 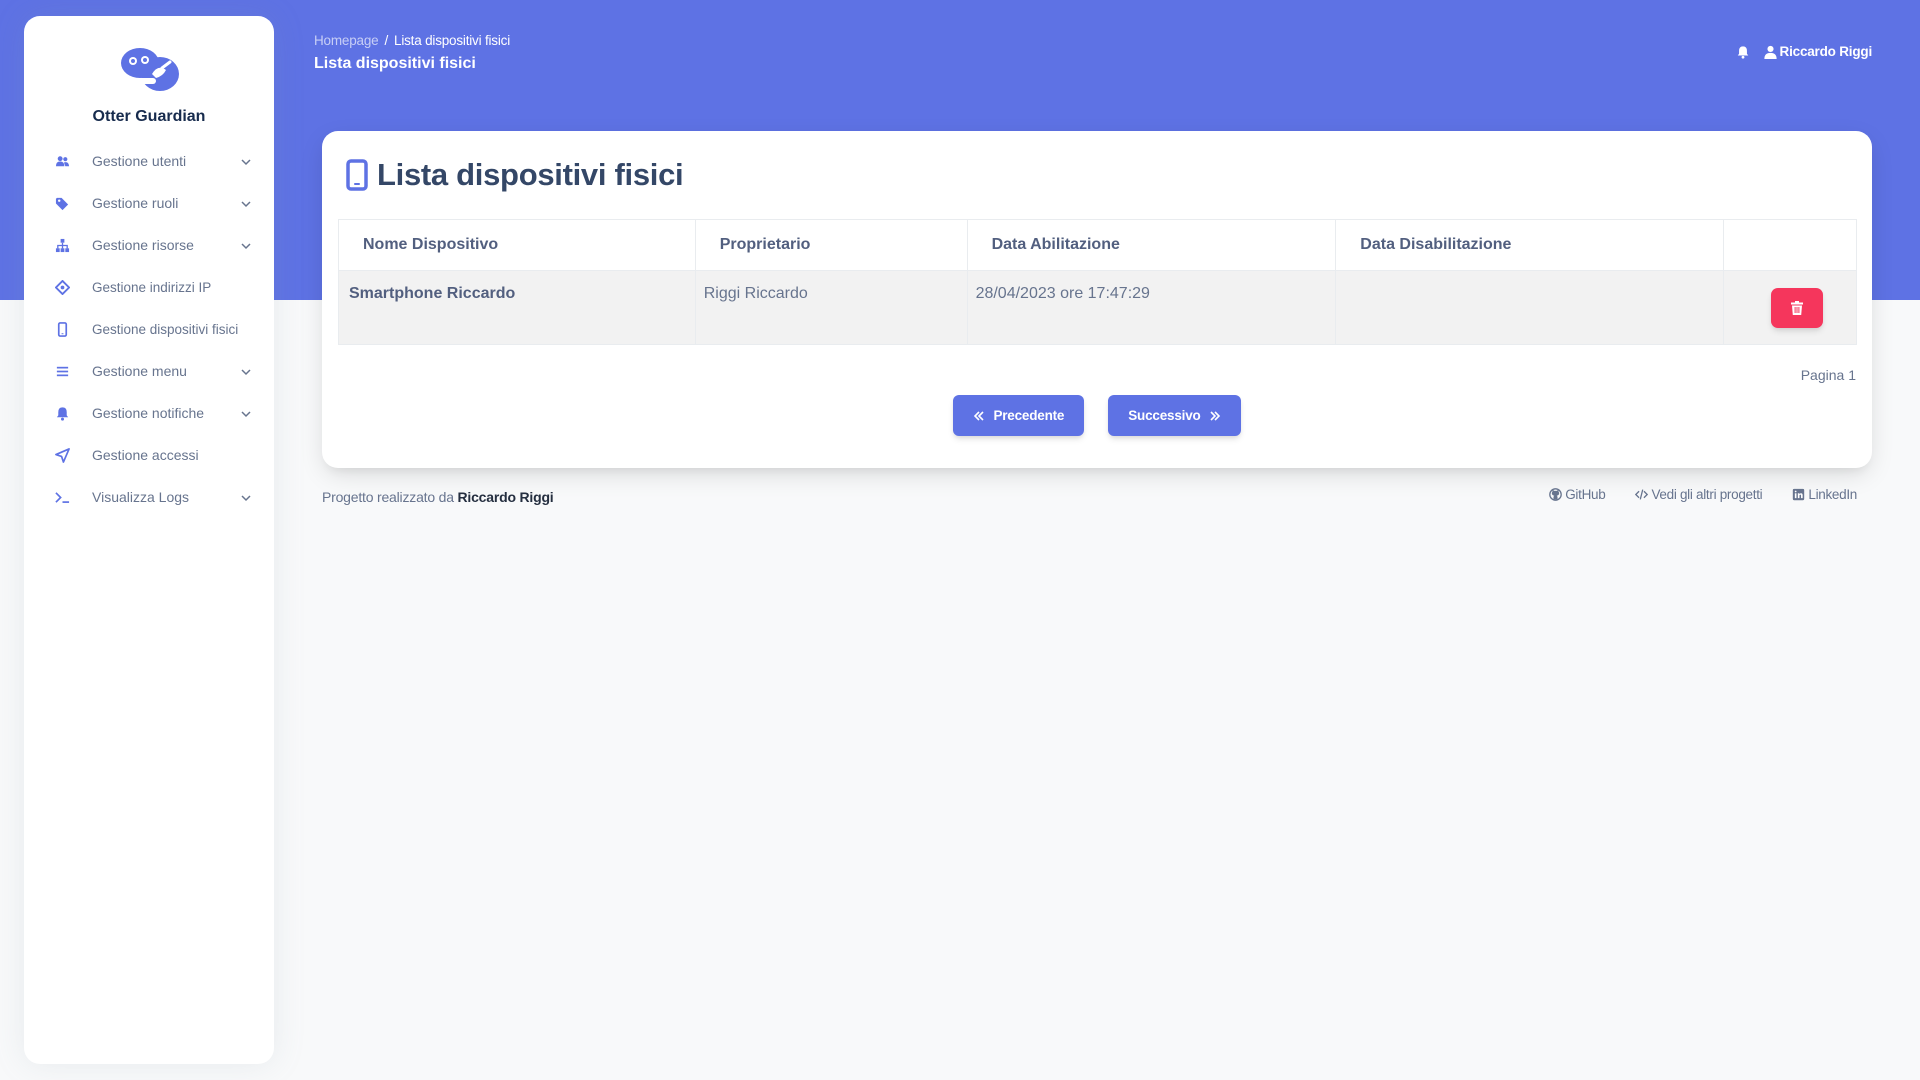 I want to click on linkedin-link: LinkedIn, so click(x=1824, y=494).